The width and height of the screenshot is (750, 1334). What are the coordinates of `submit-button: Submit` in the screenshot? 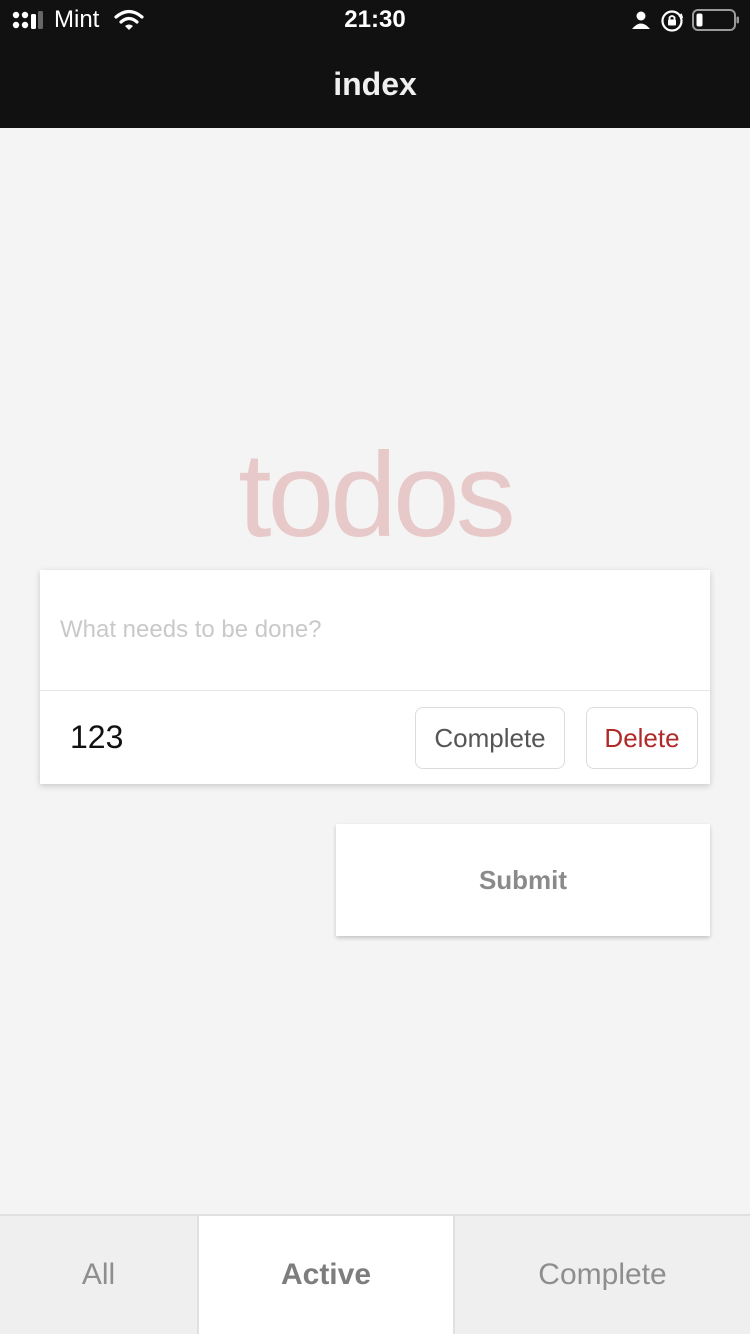 It's located at (523, 880).